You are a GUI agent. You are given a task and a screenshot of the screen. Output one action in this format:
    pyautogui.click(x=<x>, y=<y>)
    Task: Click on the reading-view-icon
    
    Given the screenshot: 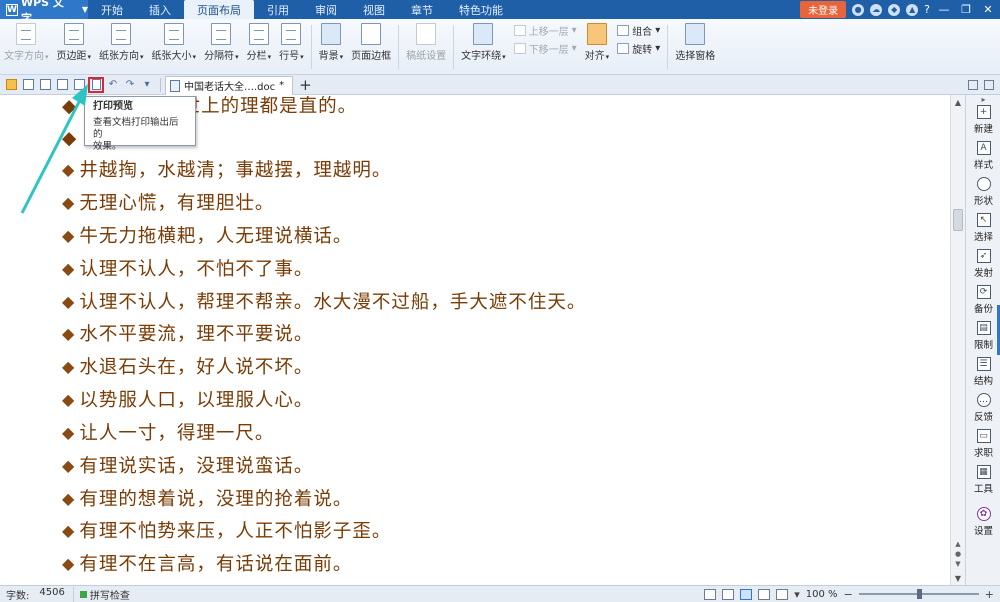 What is the action you would take?
    pyautogui.click(x=728, y=594)
    